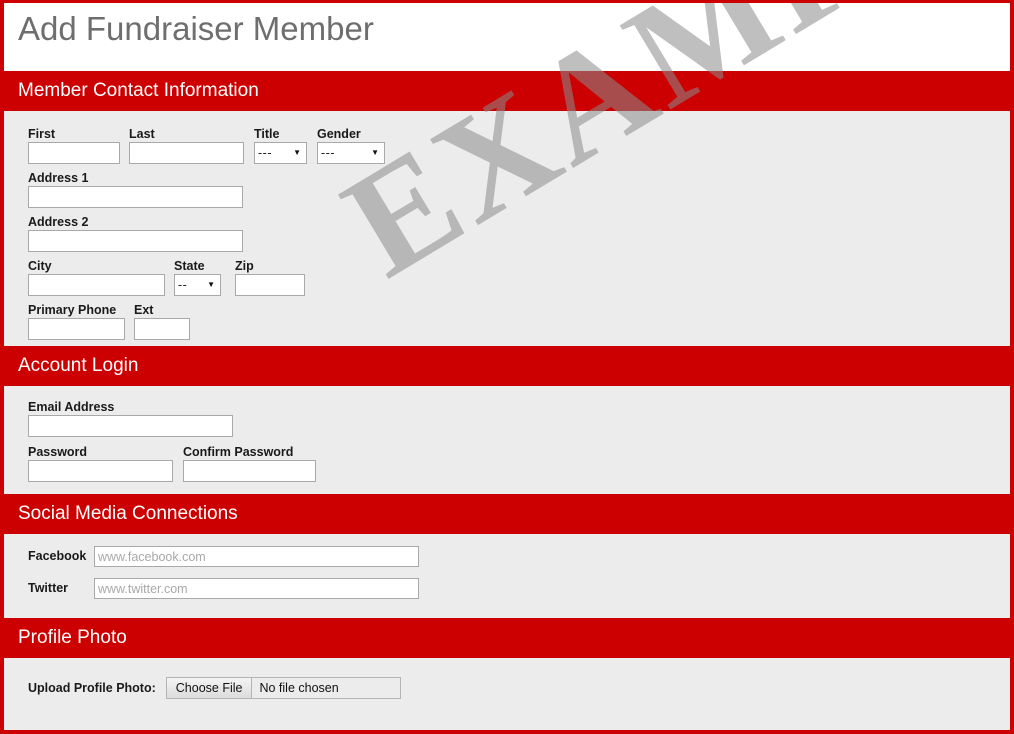  Describe the element at coordinates (328, 153) in the screenshot. I see `select-gender-value: ---` at that location.